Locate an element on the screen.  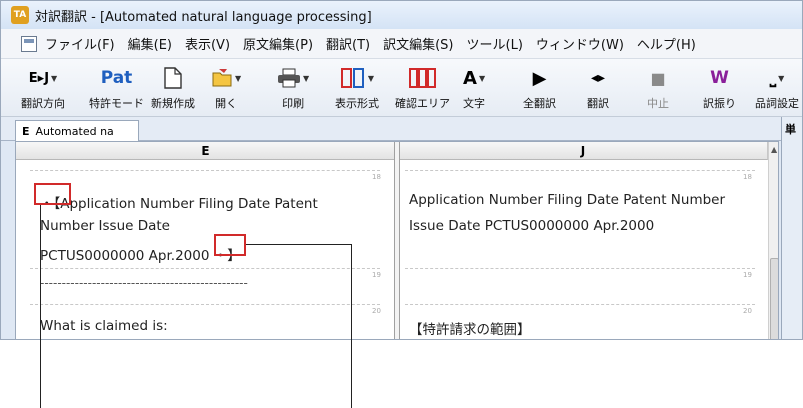
translate-all-button: ▶ 全翻訳 is located at coordinates (539, 89).